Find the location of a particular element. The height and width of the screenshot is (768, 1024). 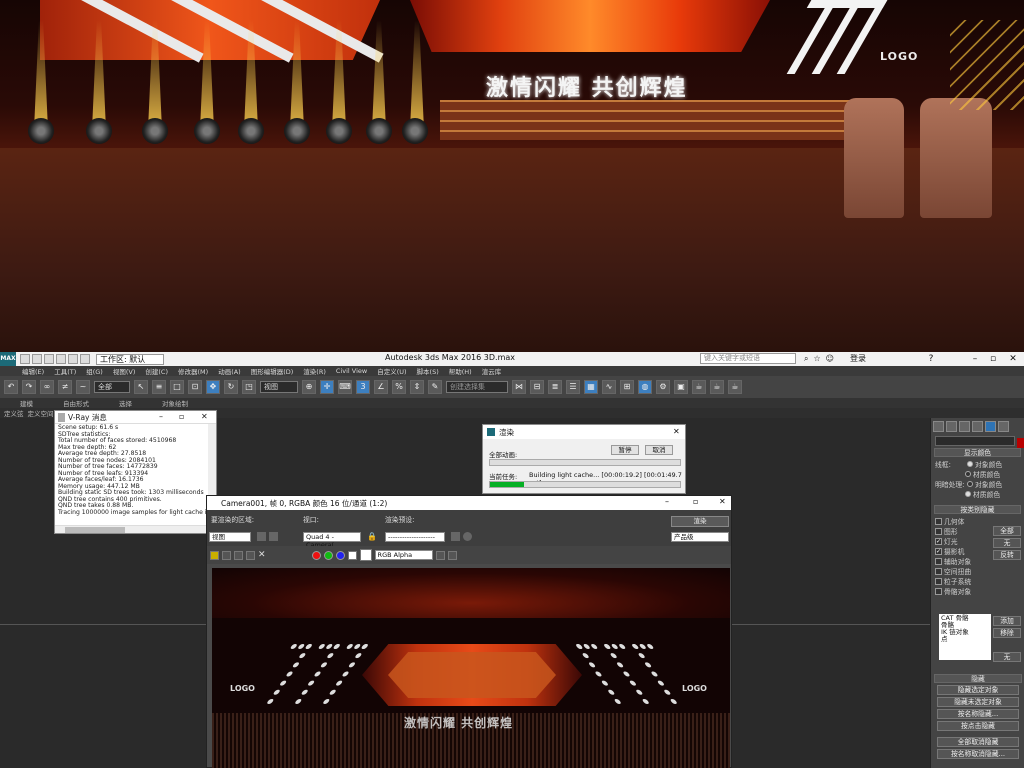

minimize-icon: – is located at coordinates (161, 416).